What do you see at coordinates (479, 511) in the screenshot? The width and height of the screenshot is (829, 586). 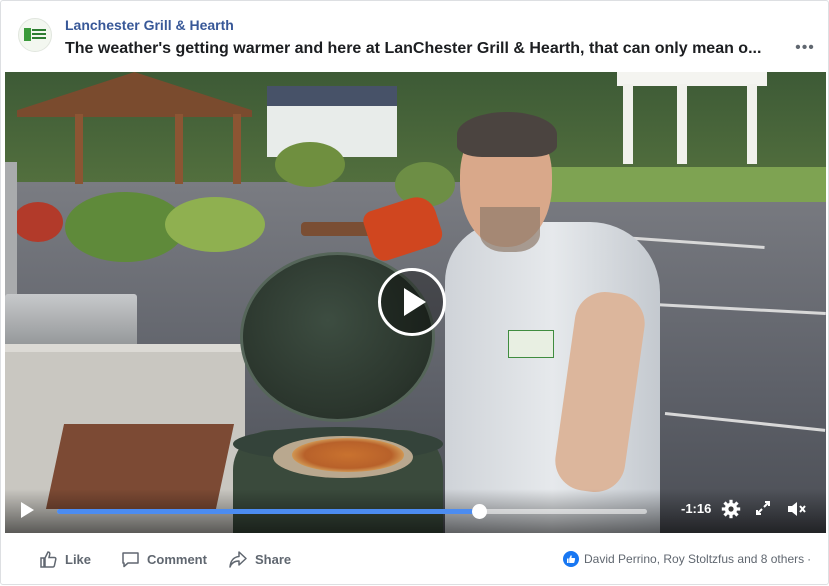 I see `progress-handle` at bounding box center [479, 511].